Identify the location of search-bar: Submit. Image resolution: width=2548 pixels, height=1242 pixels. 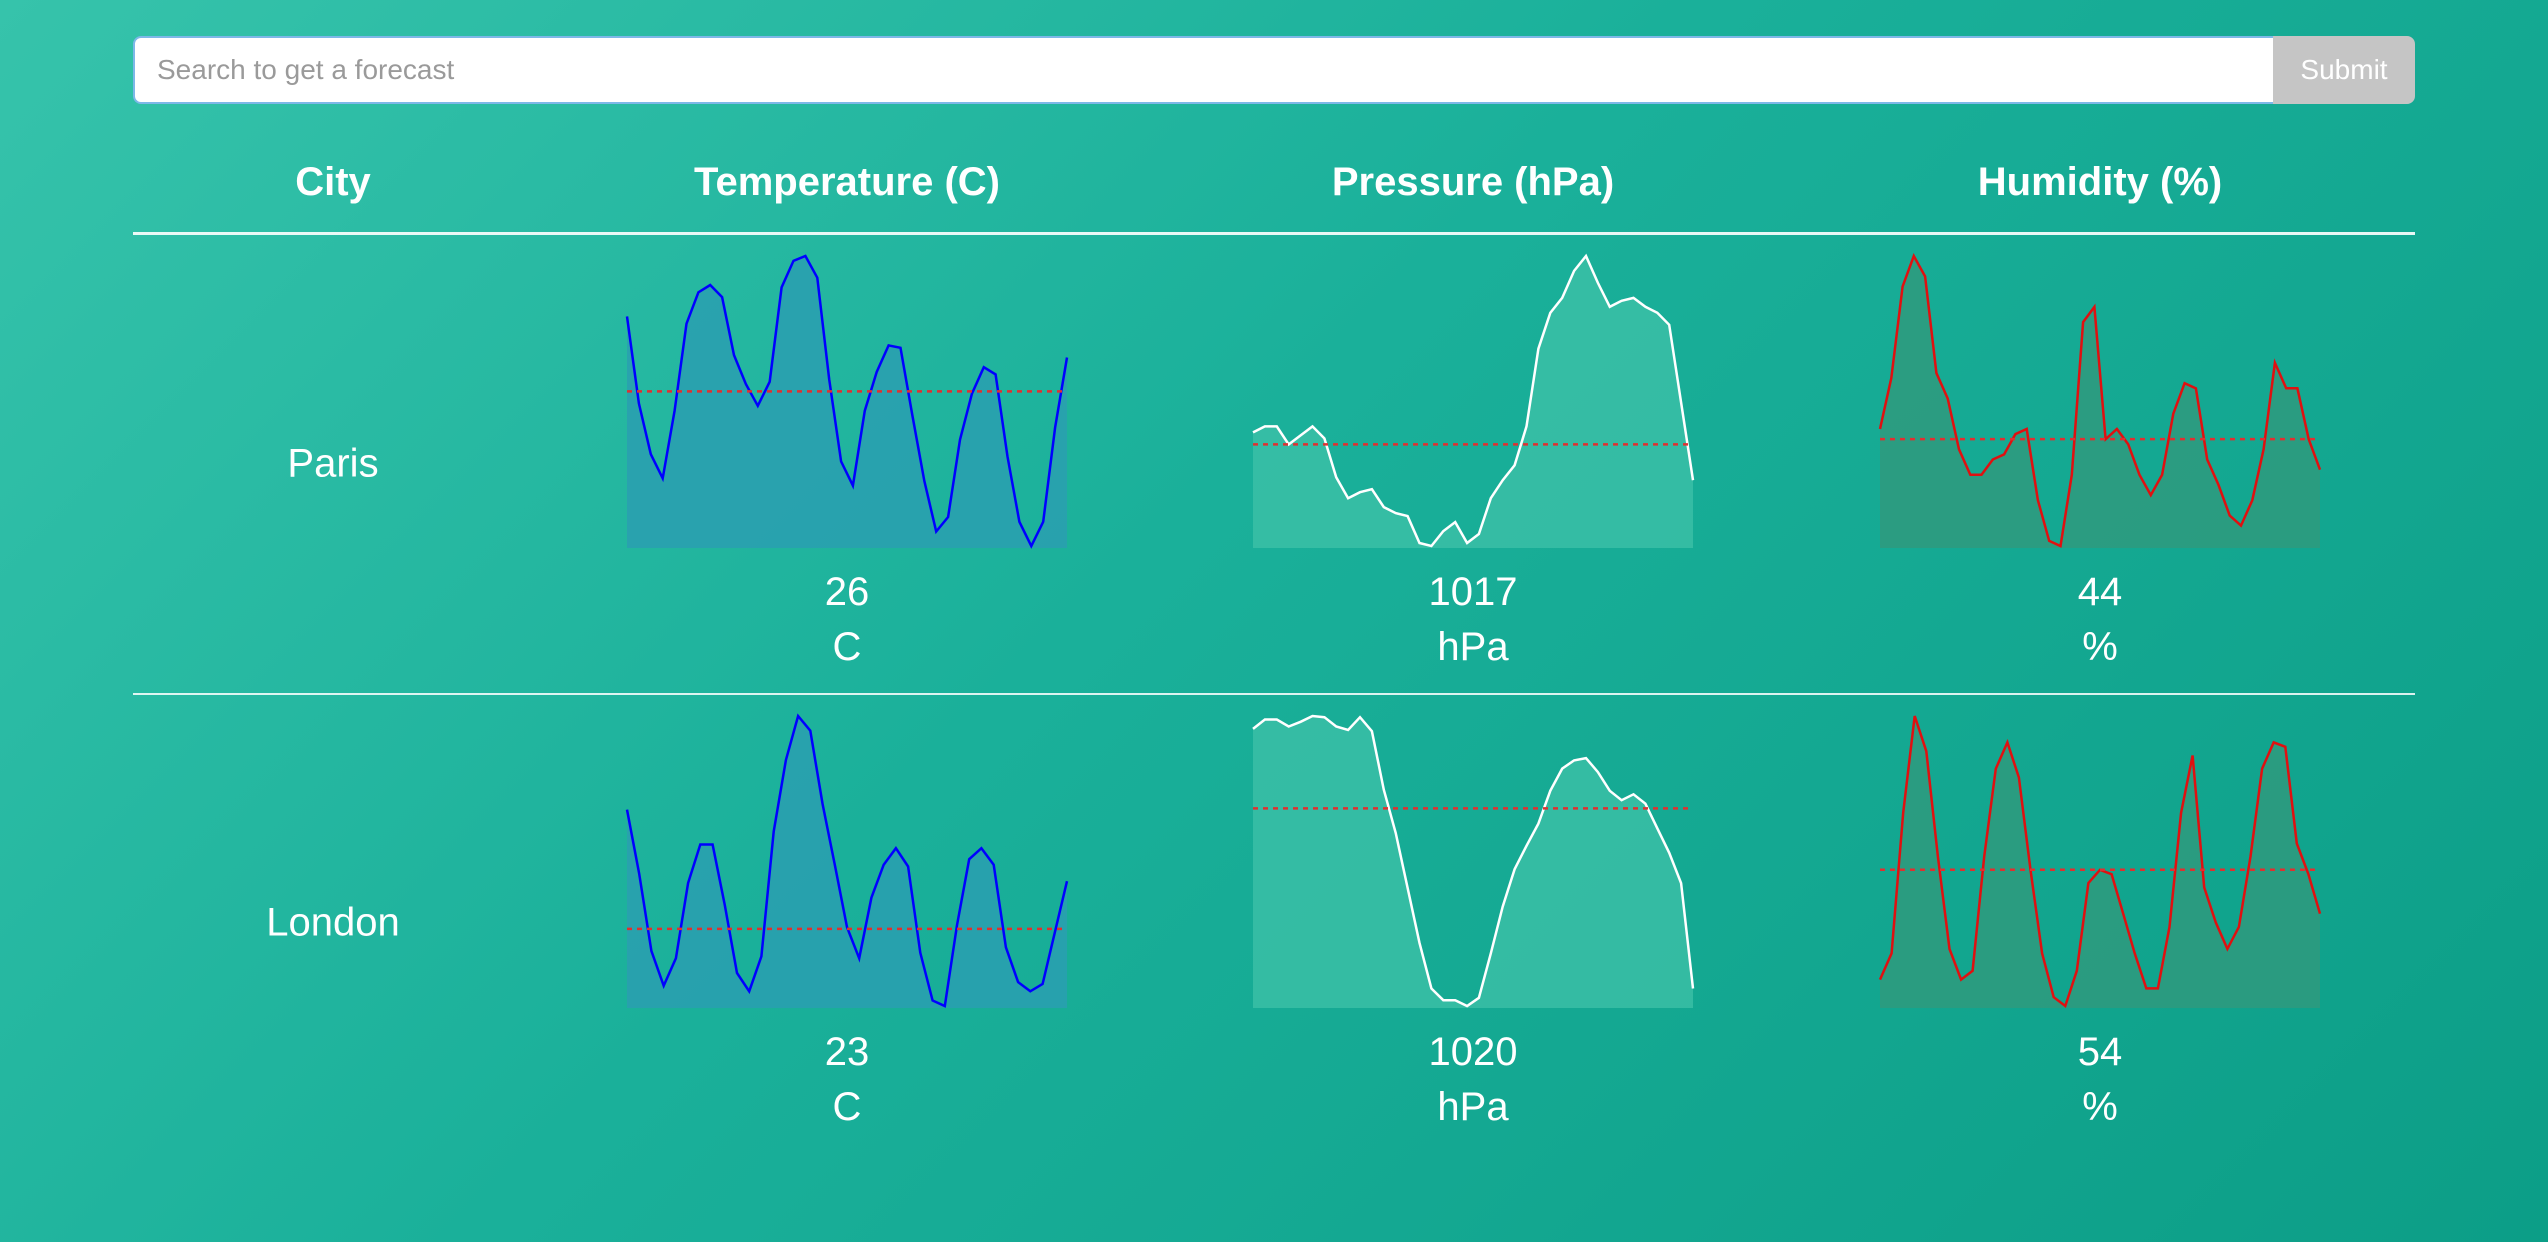
(1274, 70).